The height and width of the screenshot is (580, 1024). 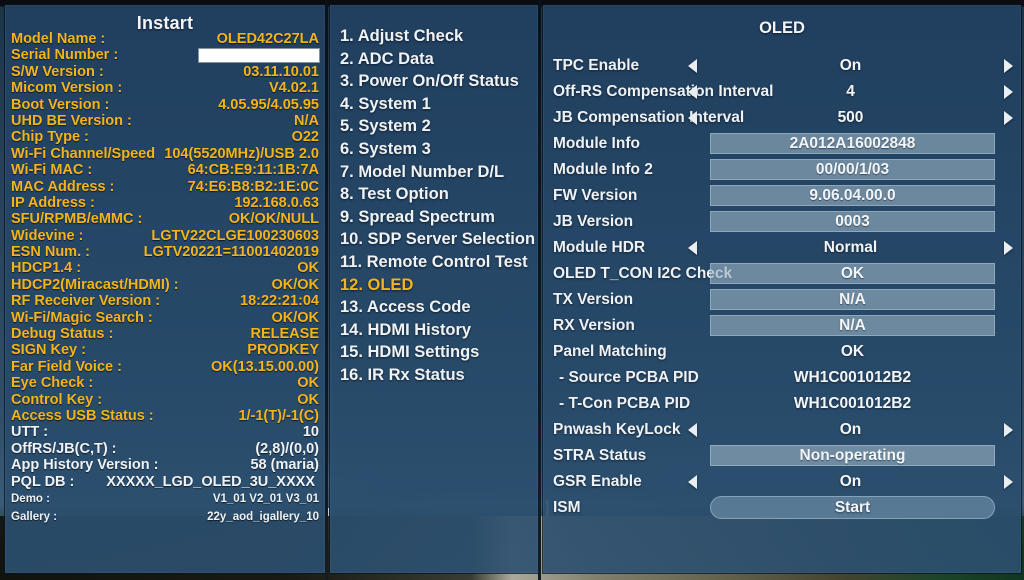 I want to click on oled-setting-row: Off-RS Compensation Interval 4, so click(x=783, y=92).